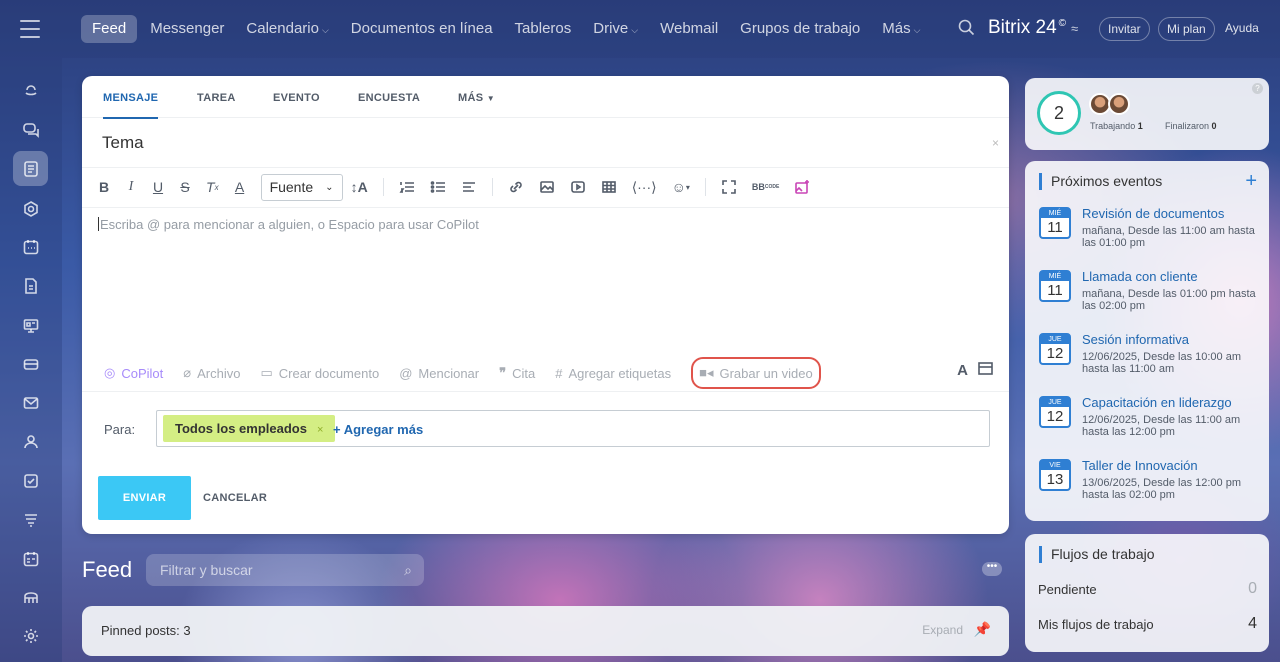 The height and width of the screenshot is (662, 1280). Describe the element at coordinates (30, 480) in the screenshot. I see `tasks-icon` at that location.